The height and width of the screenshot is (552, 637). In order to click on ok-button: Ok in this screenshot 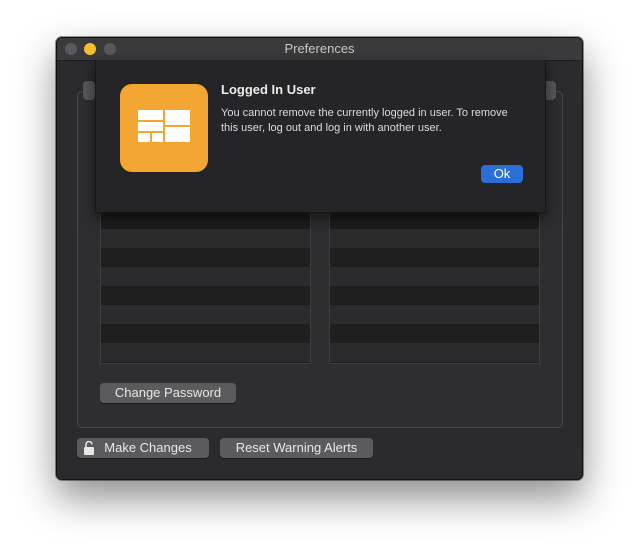, I will do `click(502, 174)`.